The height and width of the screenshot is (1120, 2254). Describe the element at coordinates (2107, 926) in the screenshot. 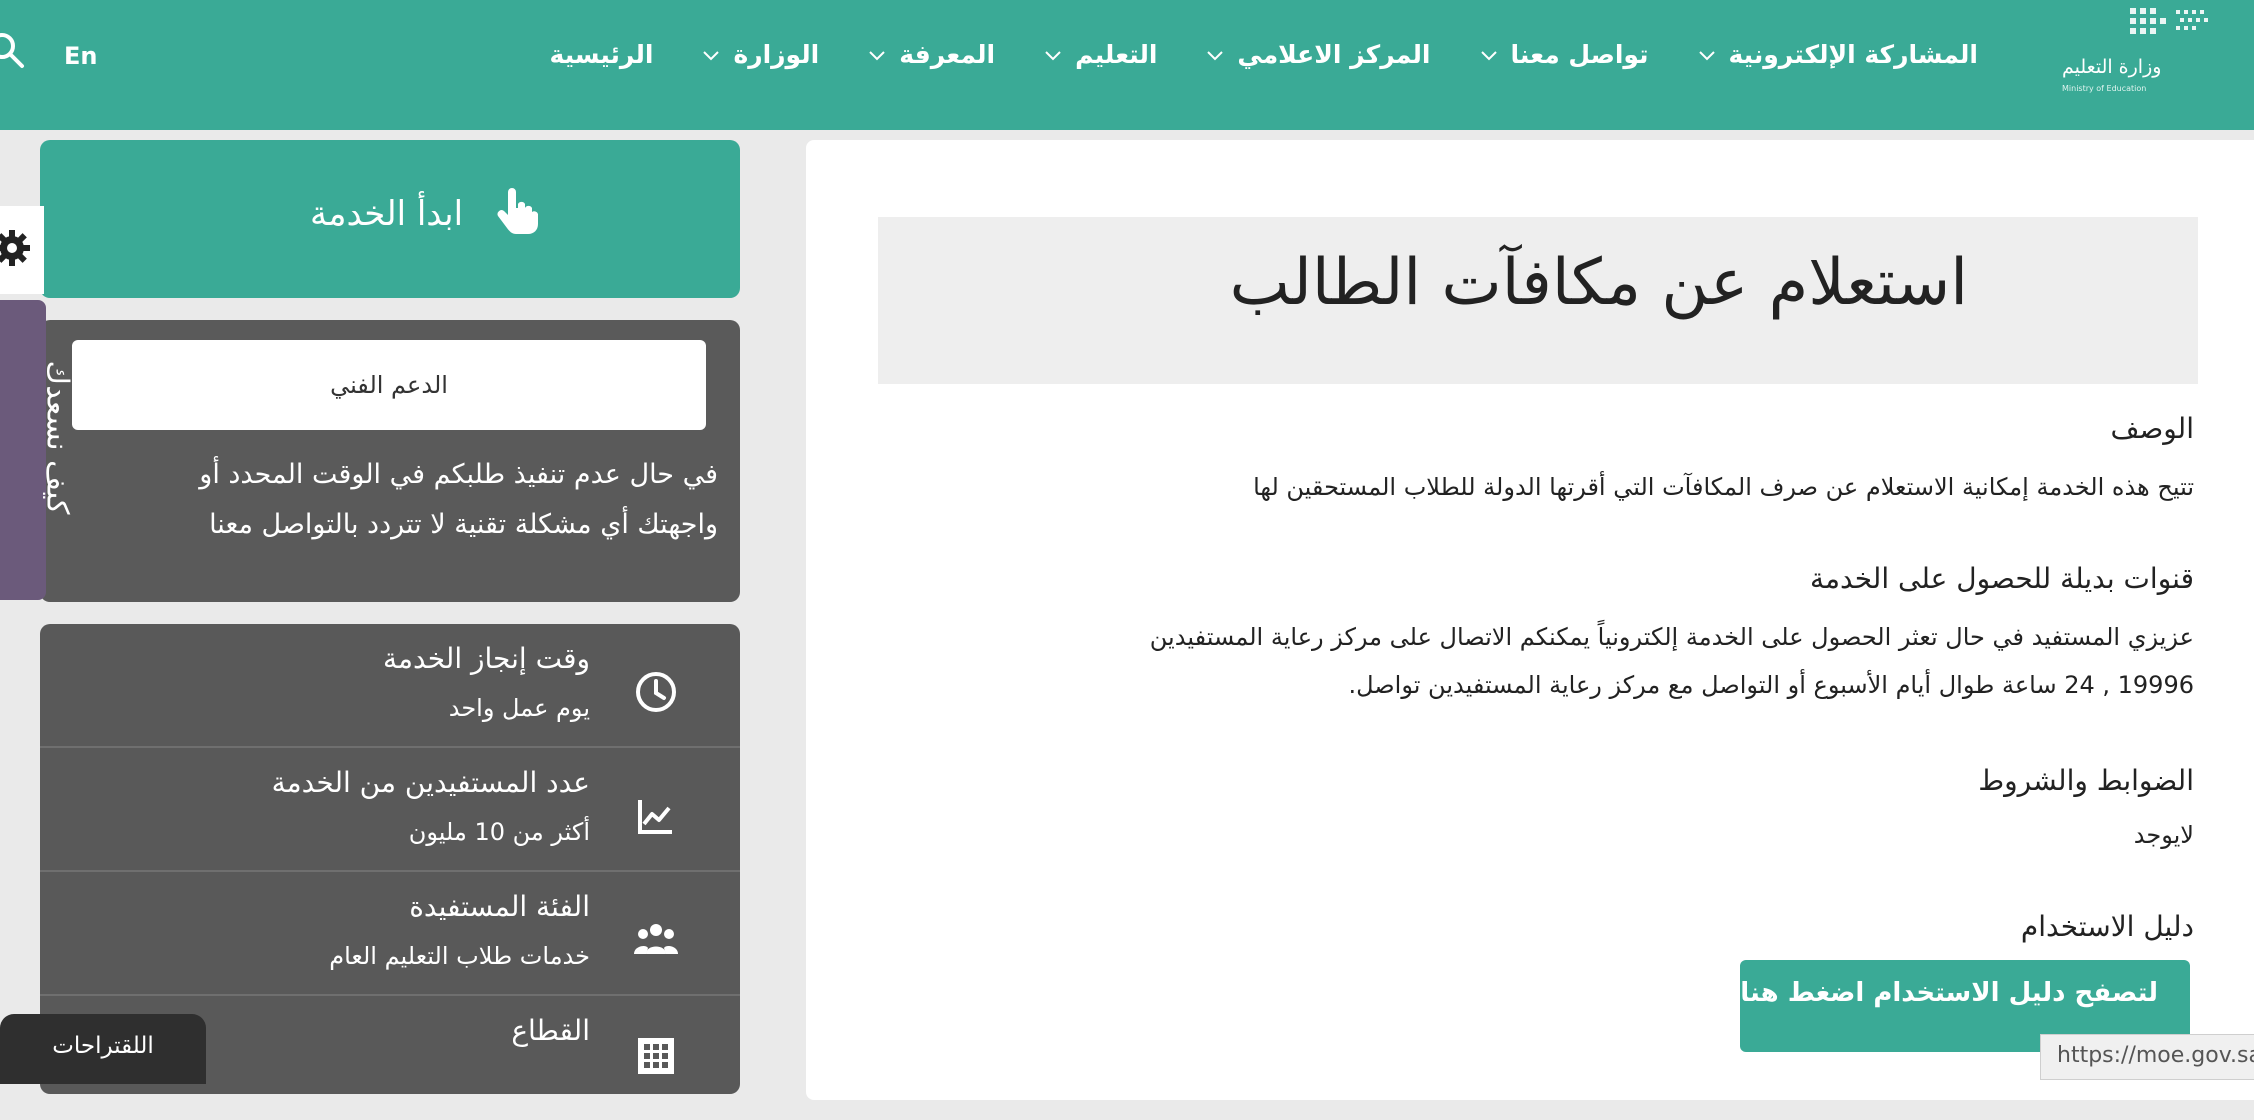

I see `guide-heading: دليل الاستخدام` at that location.